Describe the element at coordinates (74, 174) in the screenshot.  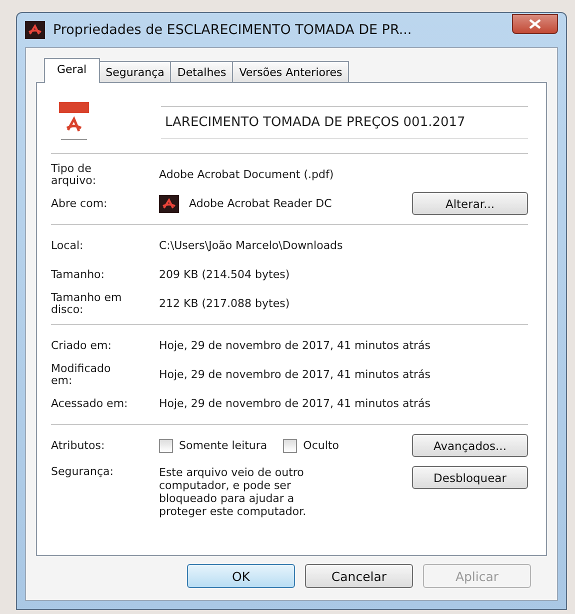
I see `field-label: Tipo de arquivo:` at that location.